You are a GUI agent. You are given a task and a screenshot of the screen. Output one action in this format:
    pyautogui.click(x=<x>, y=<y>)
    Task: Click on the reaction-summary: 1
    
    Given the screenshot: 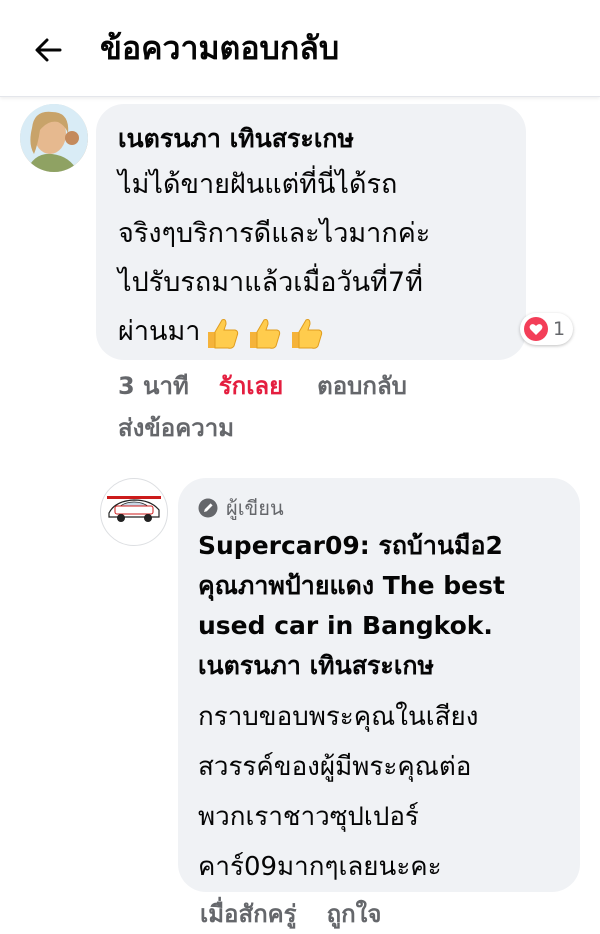 What is the action you would take?
    pyautogui.click(x=547, y=329)
    